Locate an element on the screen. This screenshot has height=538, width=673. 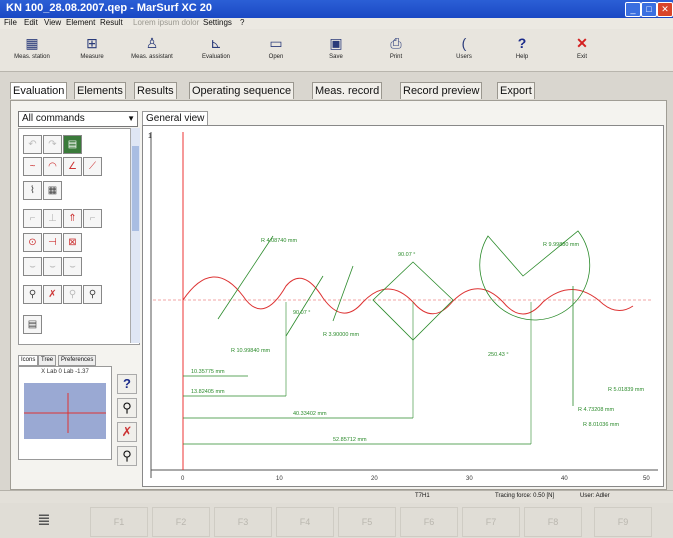
zoom-out-side-icon: ⚲ is located at coordinates (127, 456).